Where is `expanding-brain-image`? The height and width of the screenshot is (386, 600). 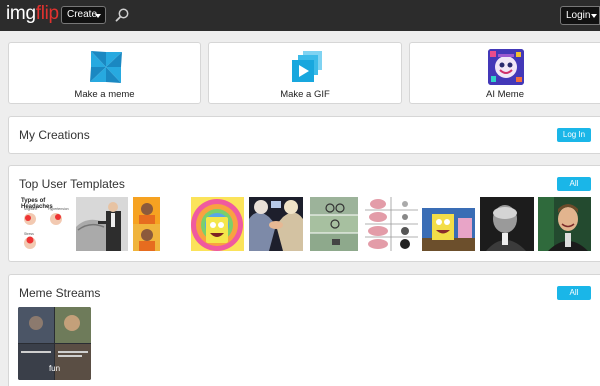
expanding-brain-image is located at coordinates (391, 224).